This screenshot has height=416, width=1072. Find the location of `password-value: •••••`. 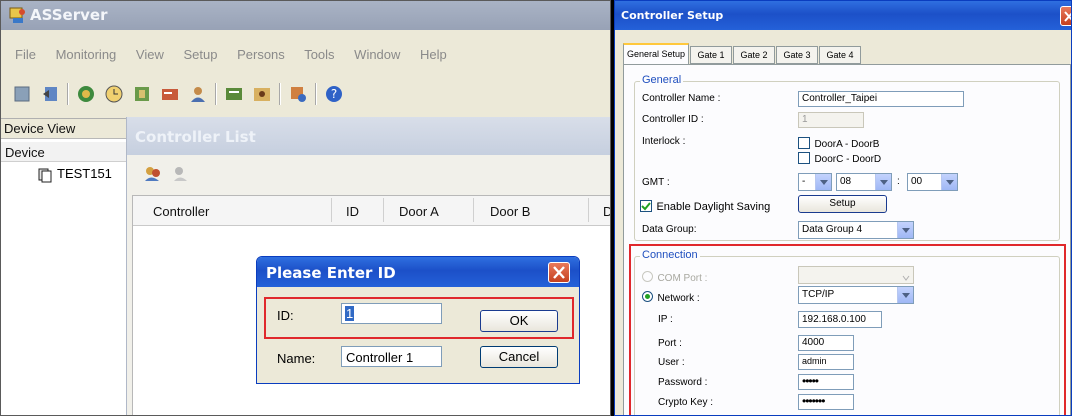

password-value: ••••• is located at coordinates (810, 381).